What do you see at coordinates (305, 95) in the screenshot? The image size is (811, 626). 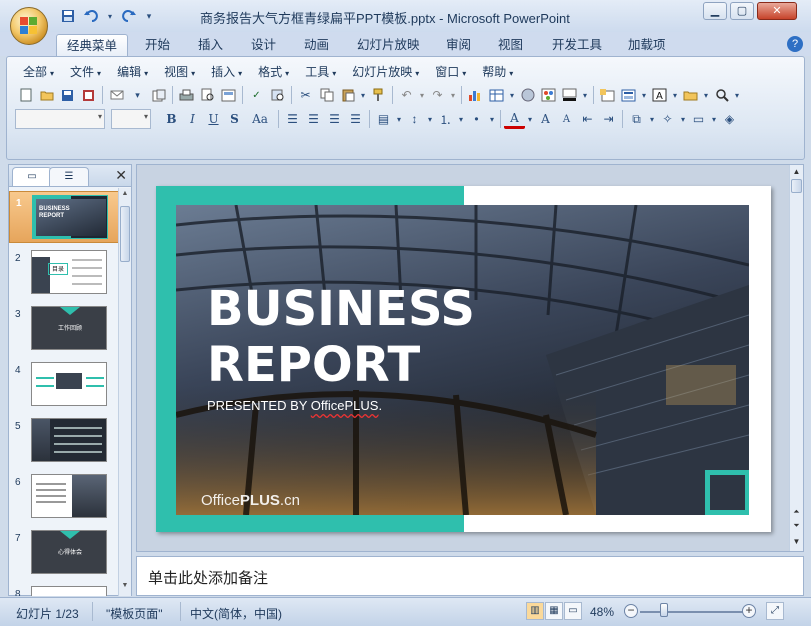 I see `cut-icon: ✂` at bounding box center [305, 95].